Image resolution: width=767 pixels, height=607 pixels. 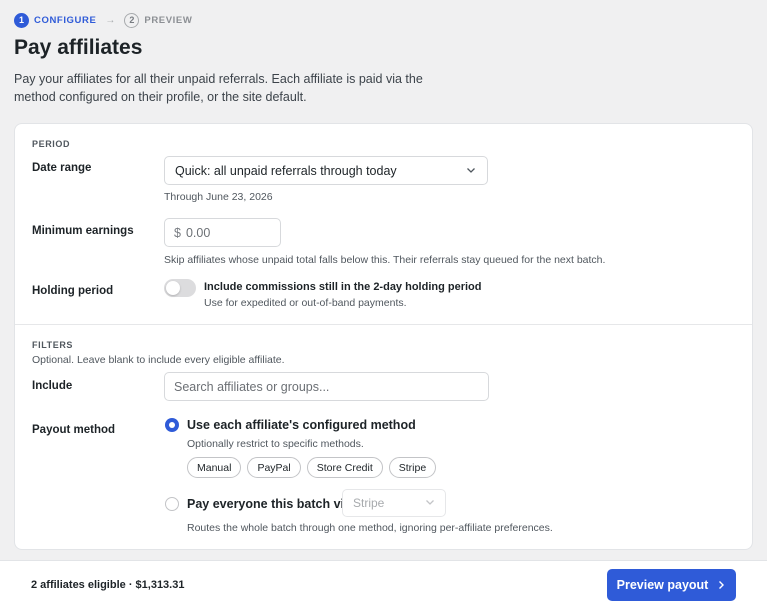 What do you see at coordinates (168, 20) in the screenshot?
I see `step-2-label: PREVIEW` at bounding box center [168, 20].